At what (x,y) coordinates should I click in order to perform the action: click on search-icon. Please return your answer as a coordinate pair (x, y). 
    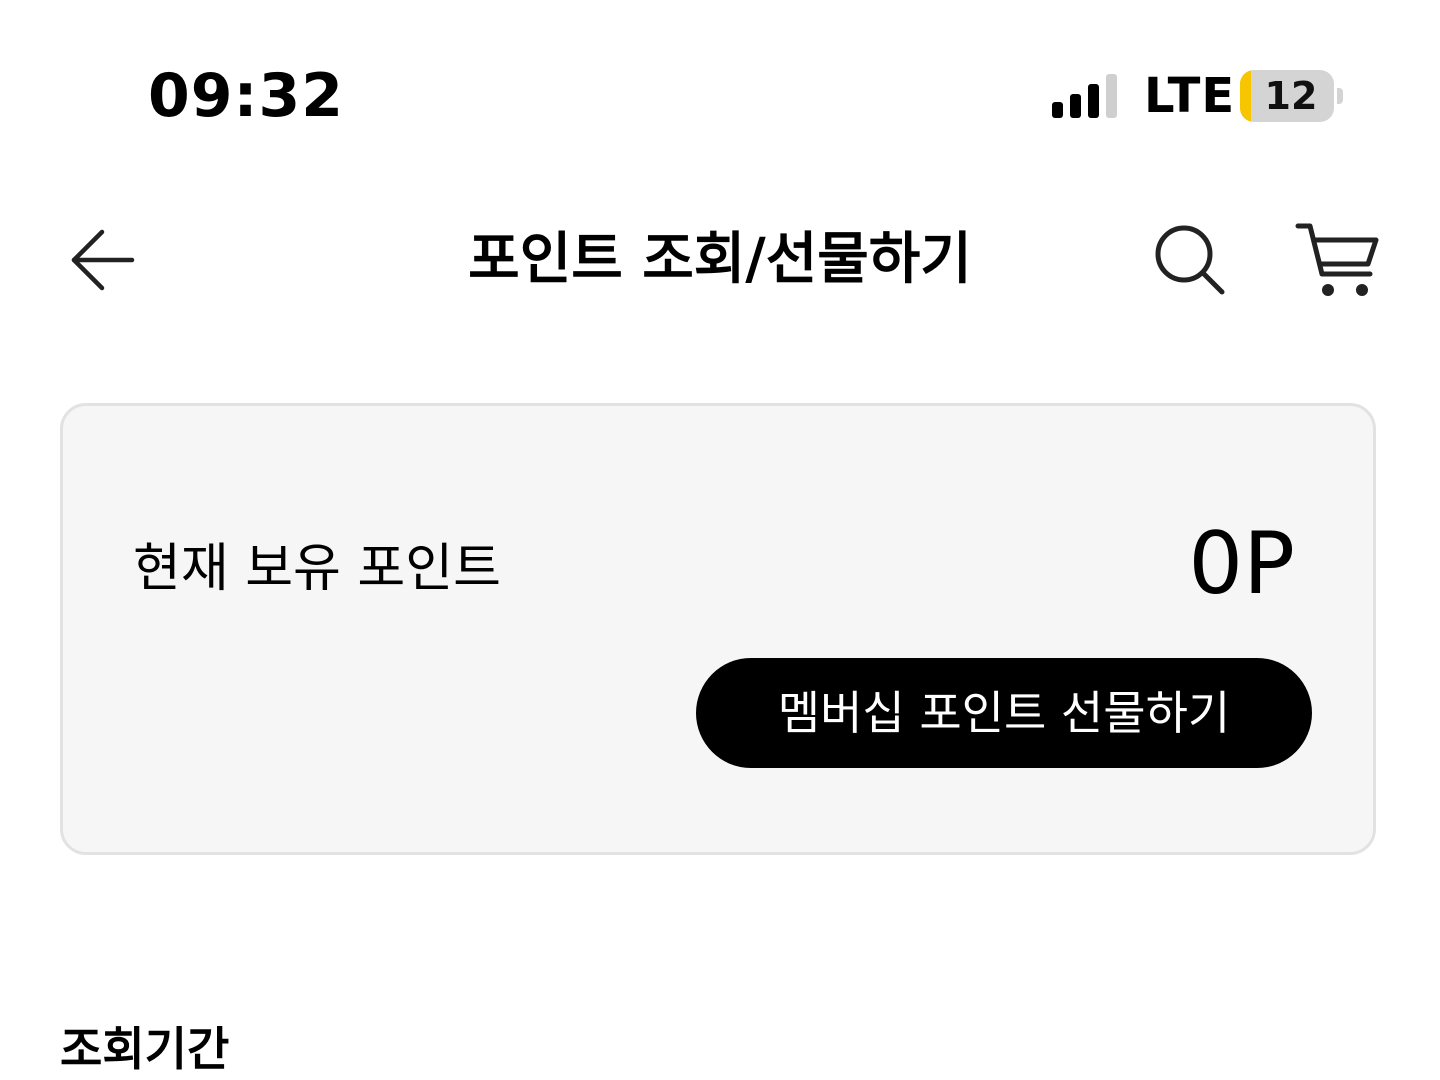
    Looking at the image, I should click on (1189, 259).